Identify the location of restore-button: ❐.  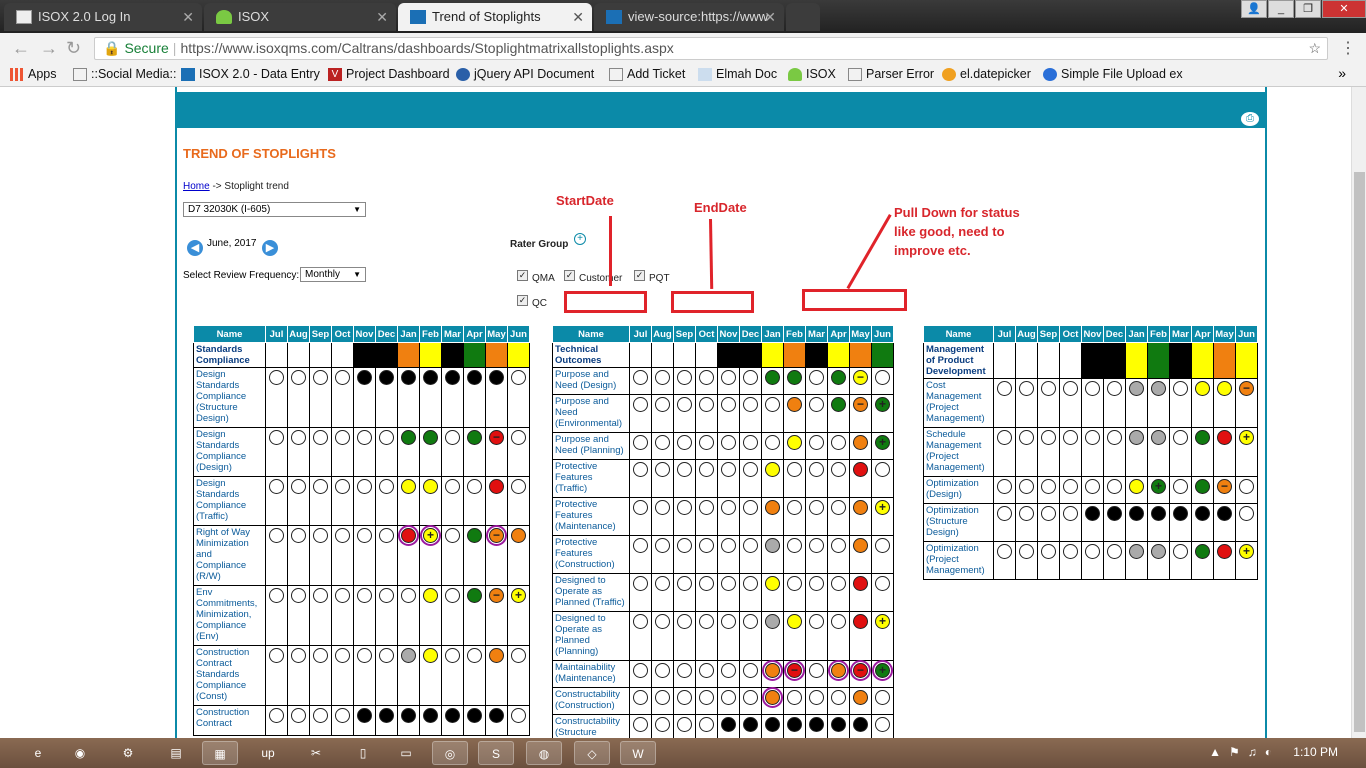
(1308, 9).